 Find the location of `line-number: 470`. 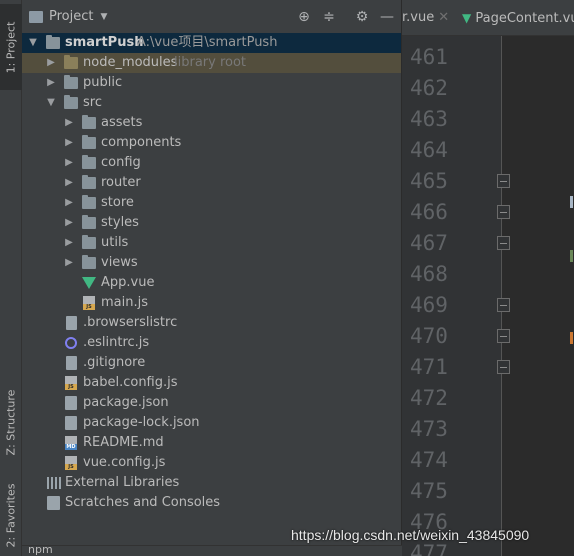

line-number: 470 is located at coordinates (429, 336).